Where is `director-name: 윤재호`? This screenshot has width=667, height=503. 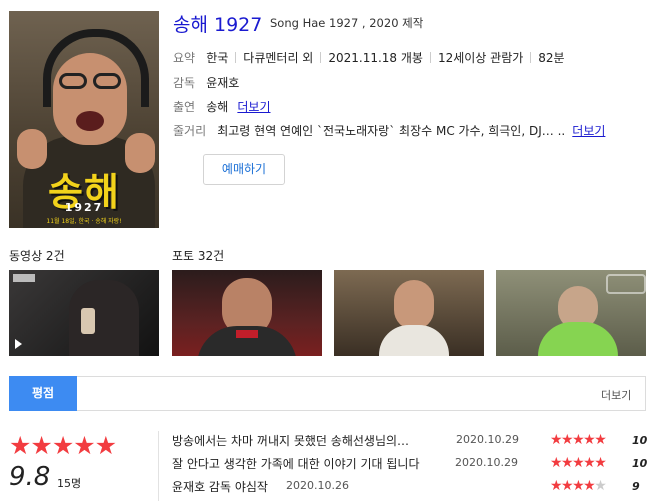
director-name: 윤재호 is located at coordinates (223, 83).